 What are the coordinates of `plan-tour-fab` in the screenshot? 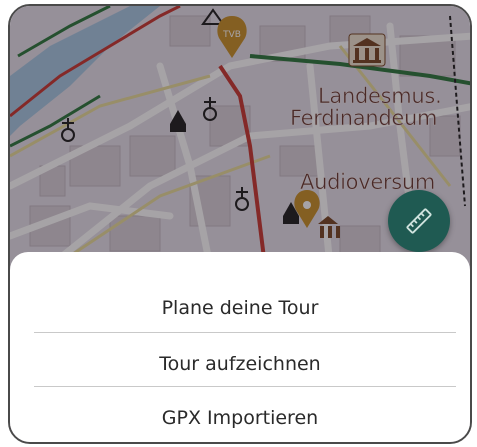 It's located at (419, 221).